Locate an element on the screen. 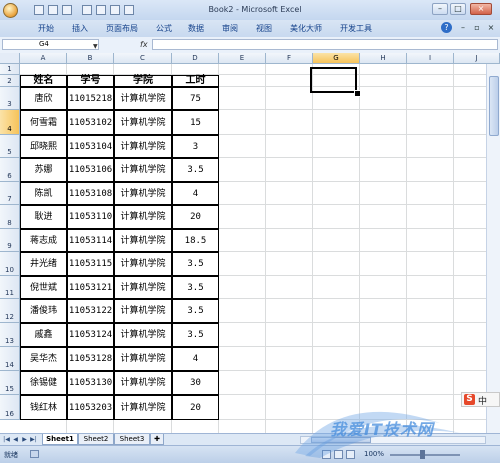  help-icon: ? is located at coordinates (446, 27).